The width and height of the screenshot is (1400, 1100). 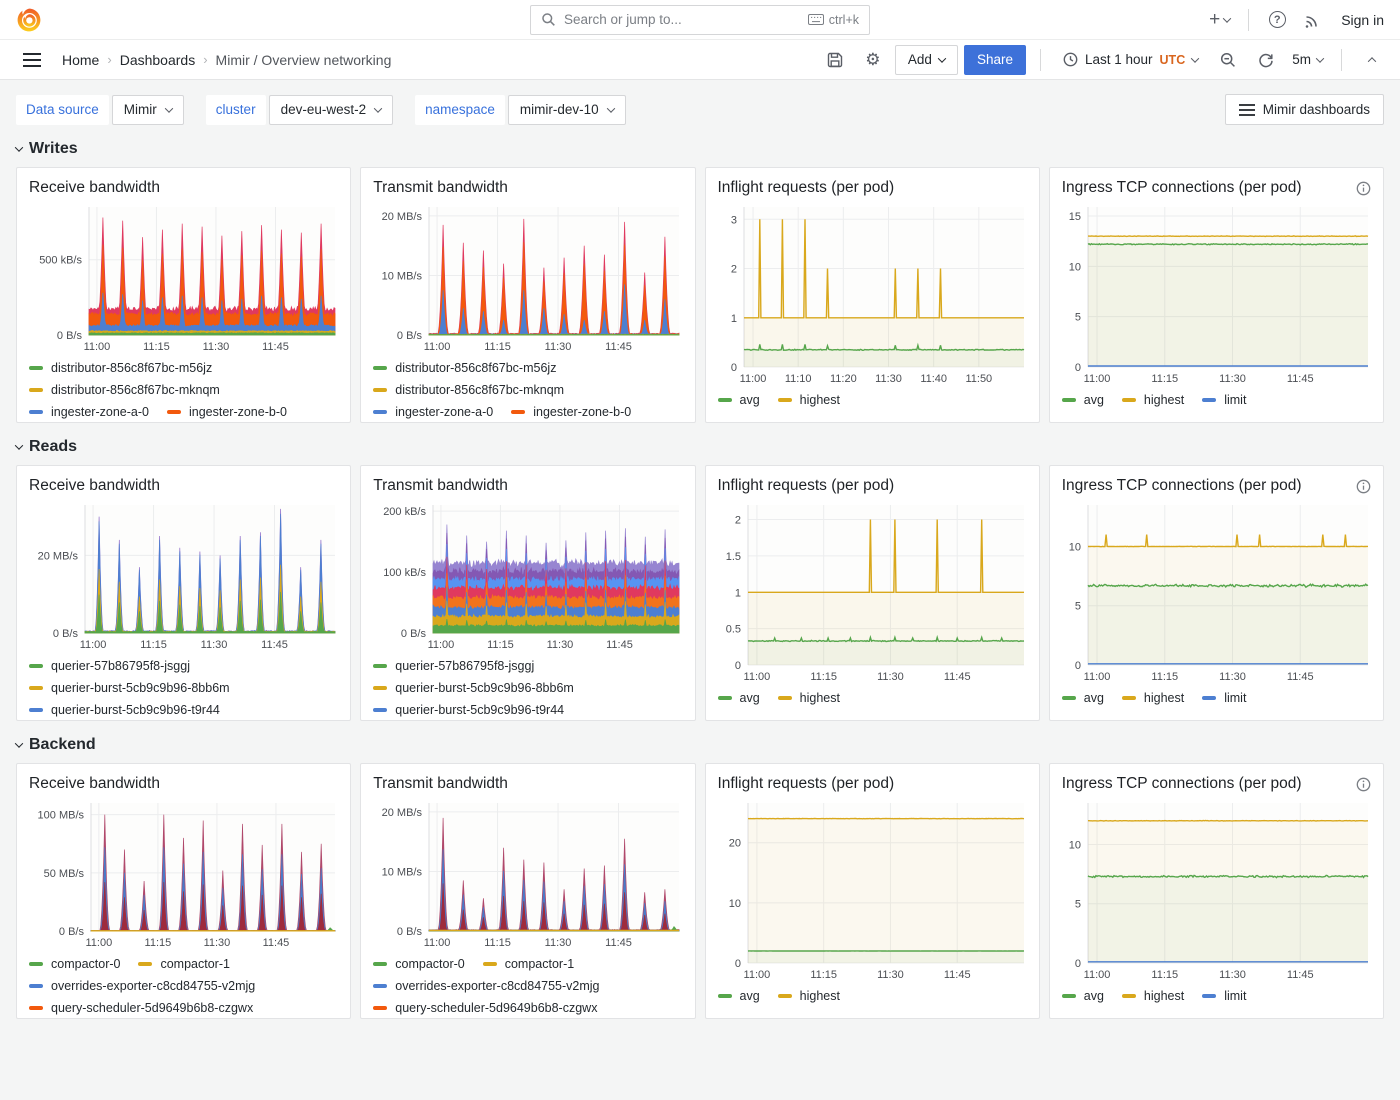 What do you see at coordinates (1277, 20) in the screenshot?
I see `help-button: ?` at bounding box center [1277, 20].